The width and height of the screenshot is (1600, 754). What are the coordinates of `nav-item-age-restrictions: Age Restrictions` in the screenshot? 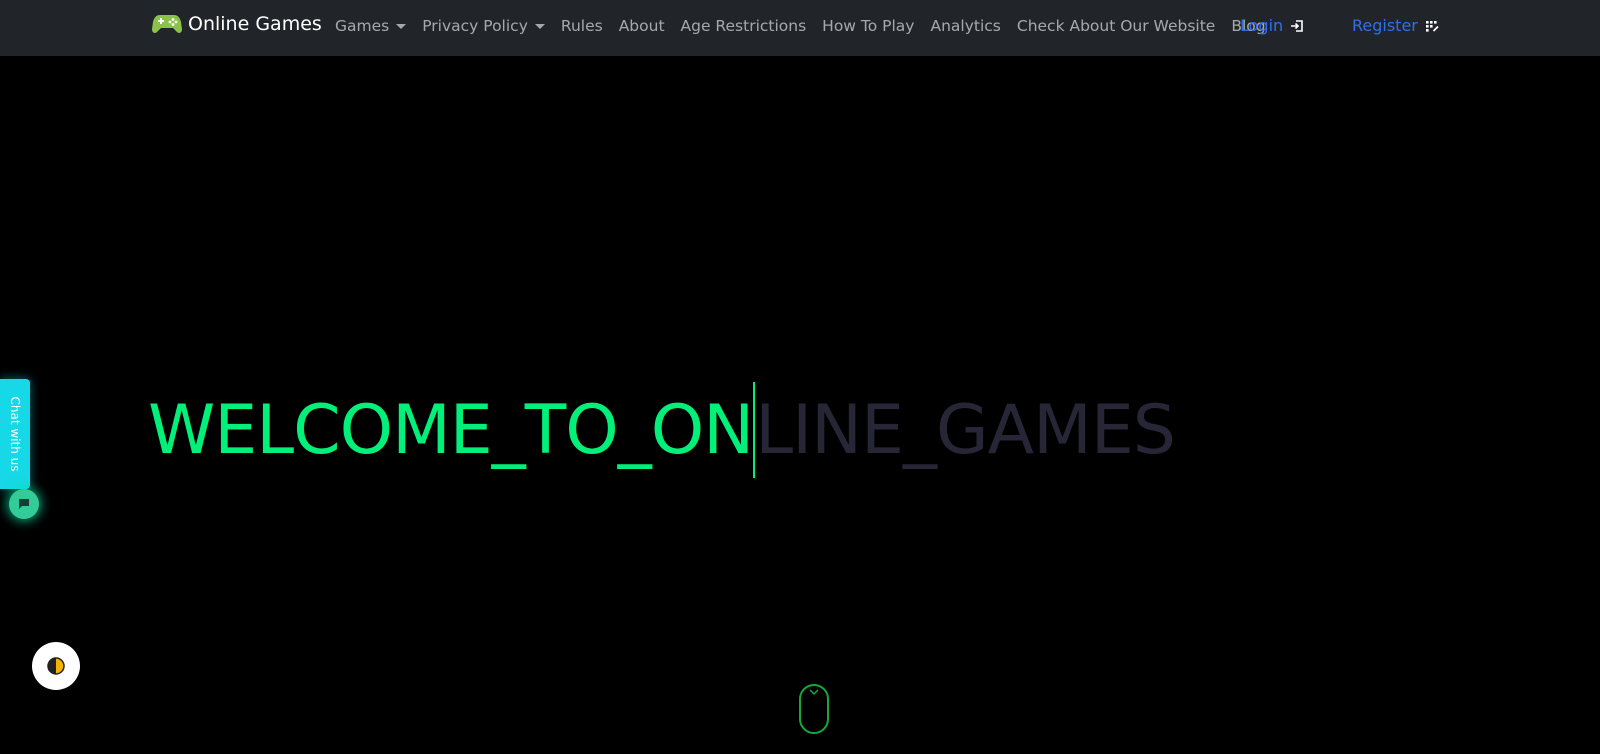 It's located at (744, 26).